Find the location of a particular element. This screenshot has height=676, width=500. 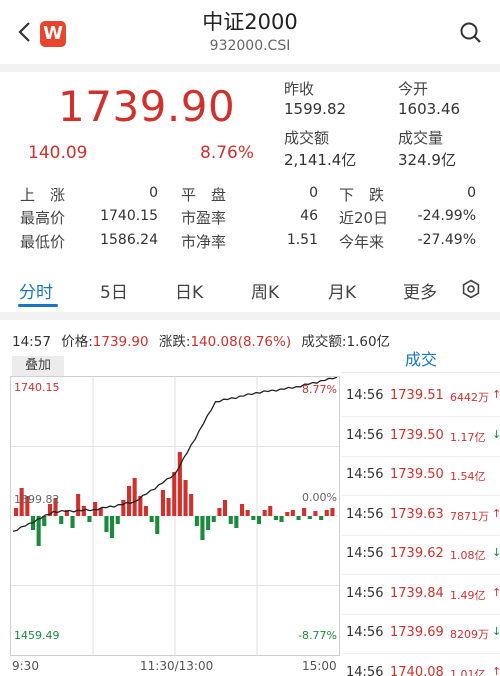

prev-close-label: 昨收 is located at coordinates (299, 89).